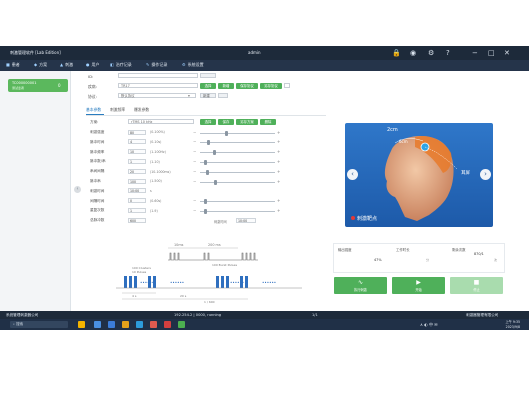 Image resolution: width=529 pixels, height=403 pixels. What do you see at coordinates (112, 64) in the screenshot?
I see `records-icon: ◧` at bounding box center [112, 64].